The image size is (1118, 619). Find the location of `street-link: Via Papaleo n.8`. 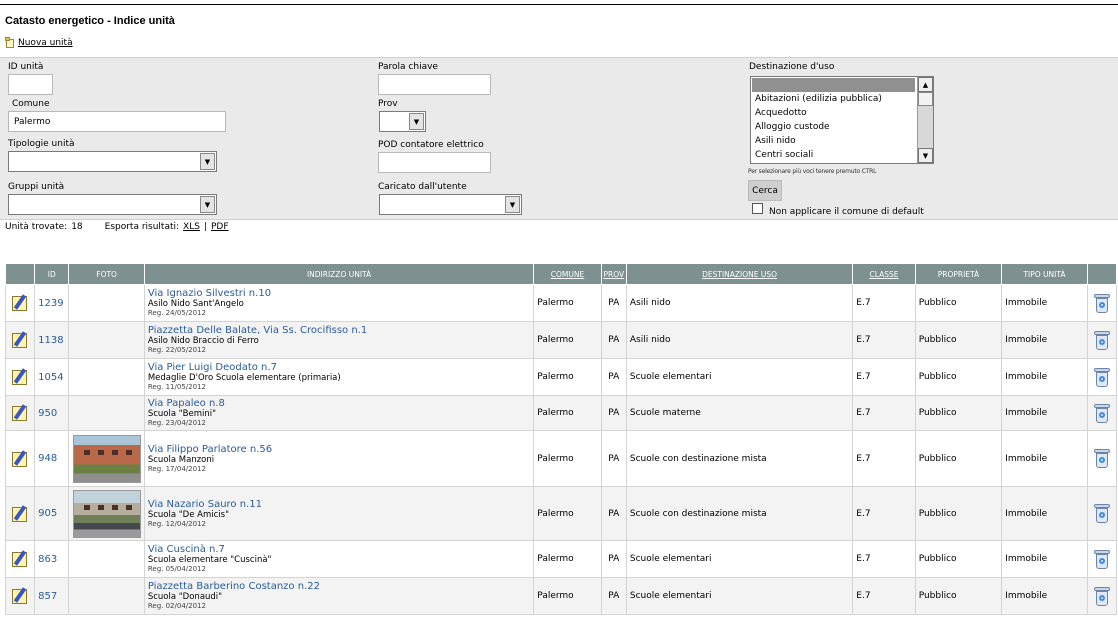

street-link: Via Papaleo n.8 is located at coordinates (339, 403).